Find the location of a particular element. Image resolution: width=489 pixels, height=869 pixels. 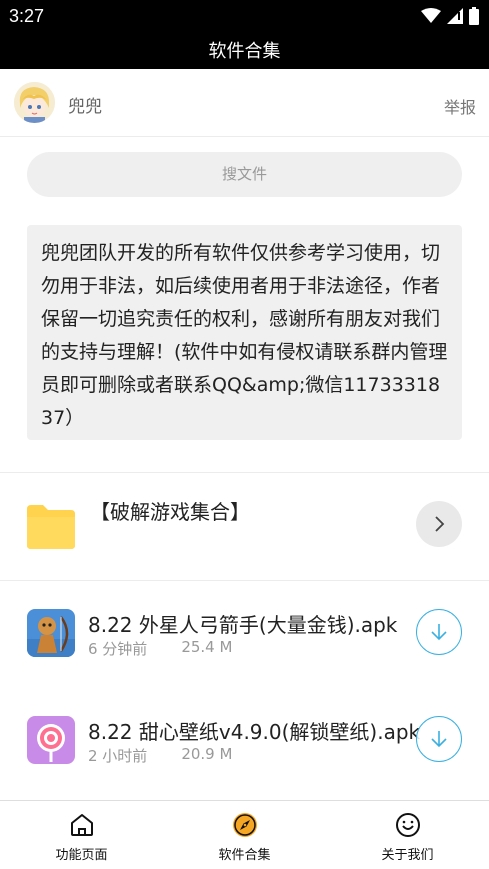

author-name: 兜兜 is located at coordinates (85, 104).